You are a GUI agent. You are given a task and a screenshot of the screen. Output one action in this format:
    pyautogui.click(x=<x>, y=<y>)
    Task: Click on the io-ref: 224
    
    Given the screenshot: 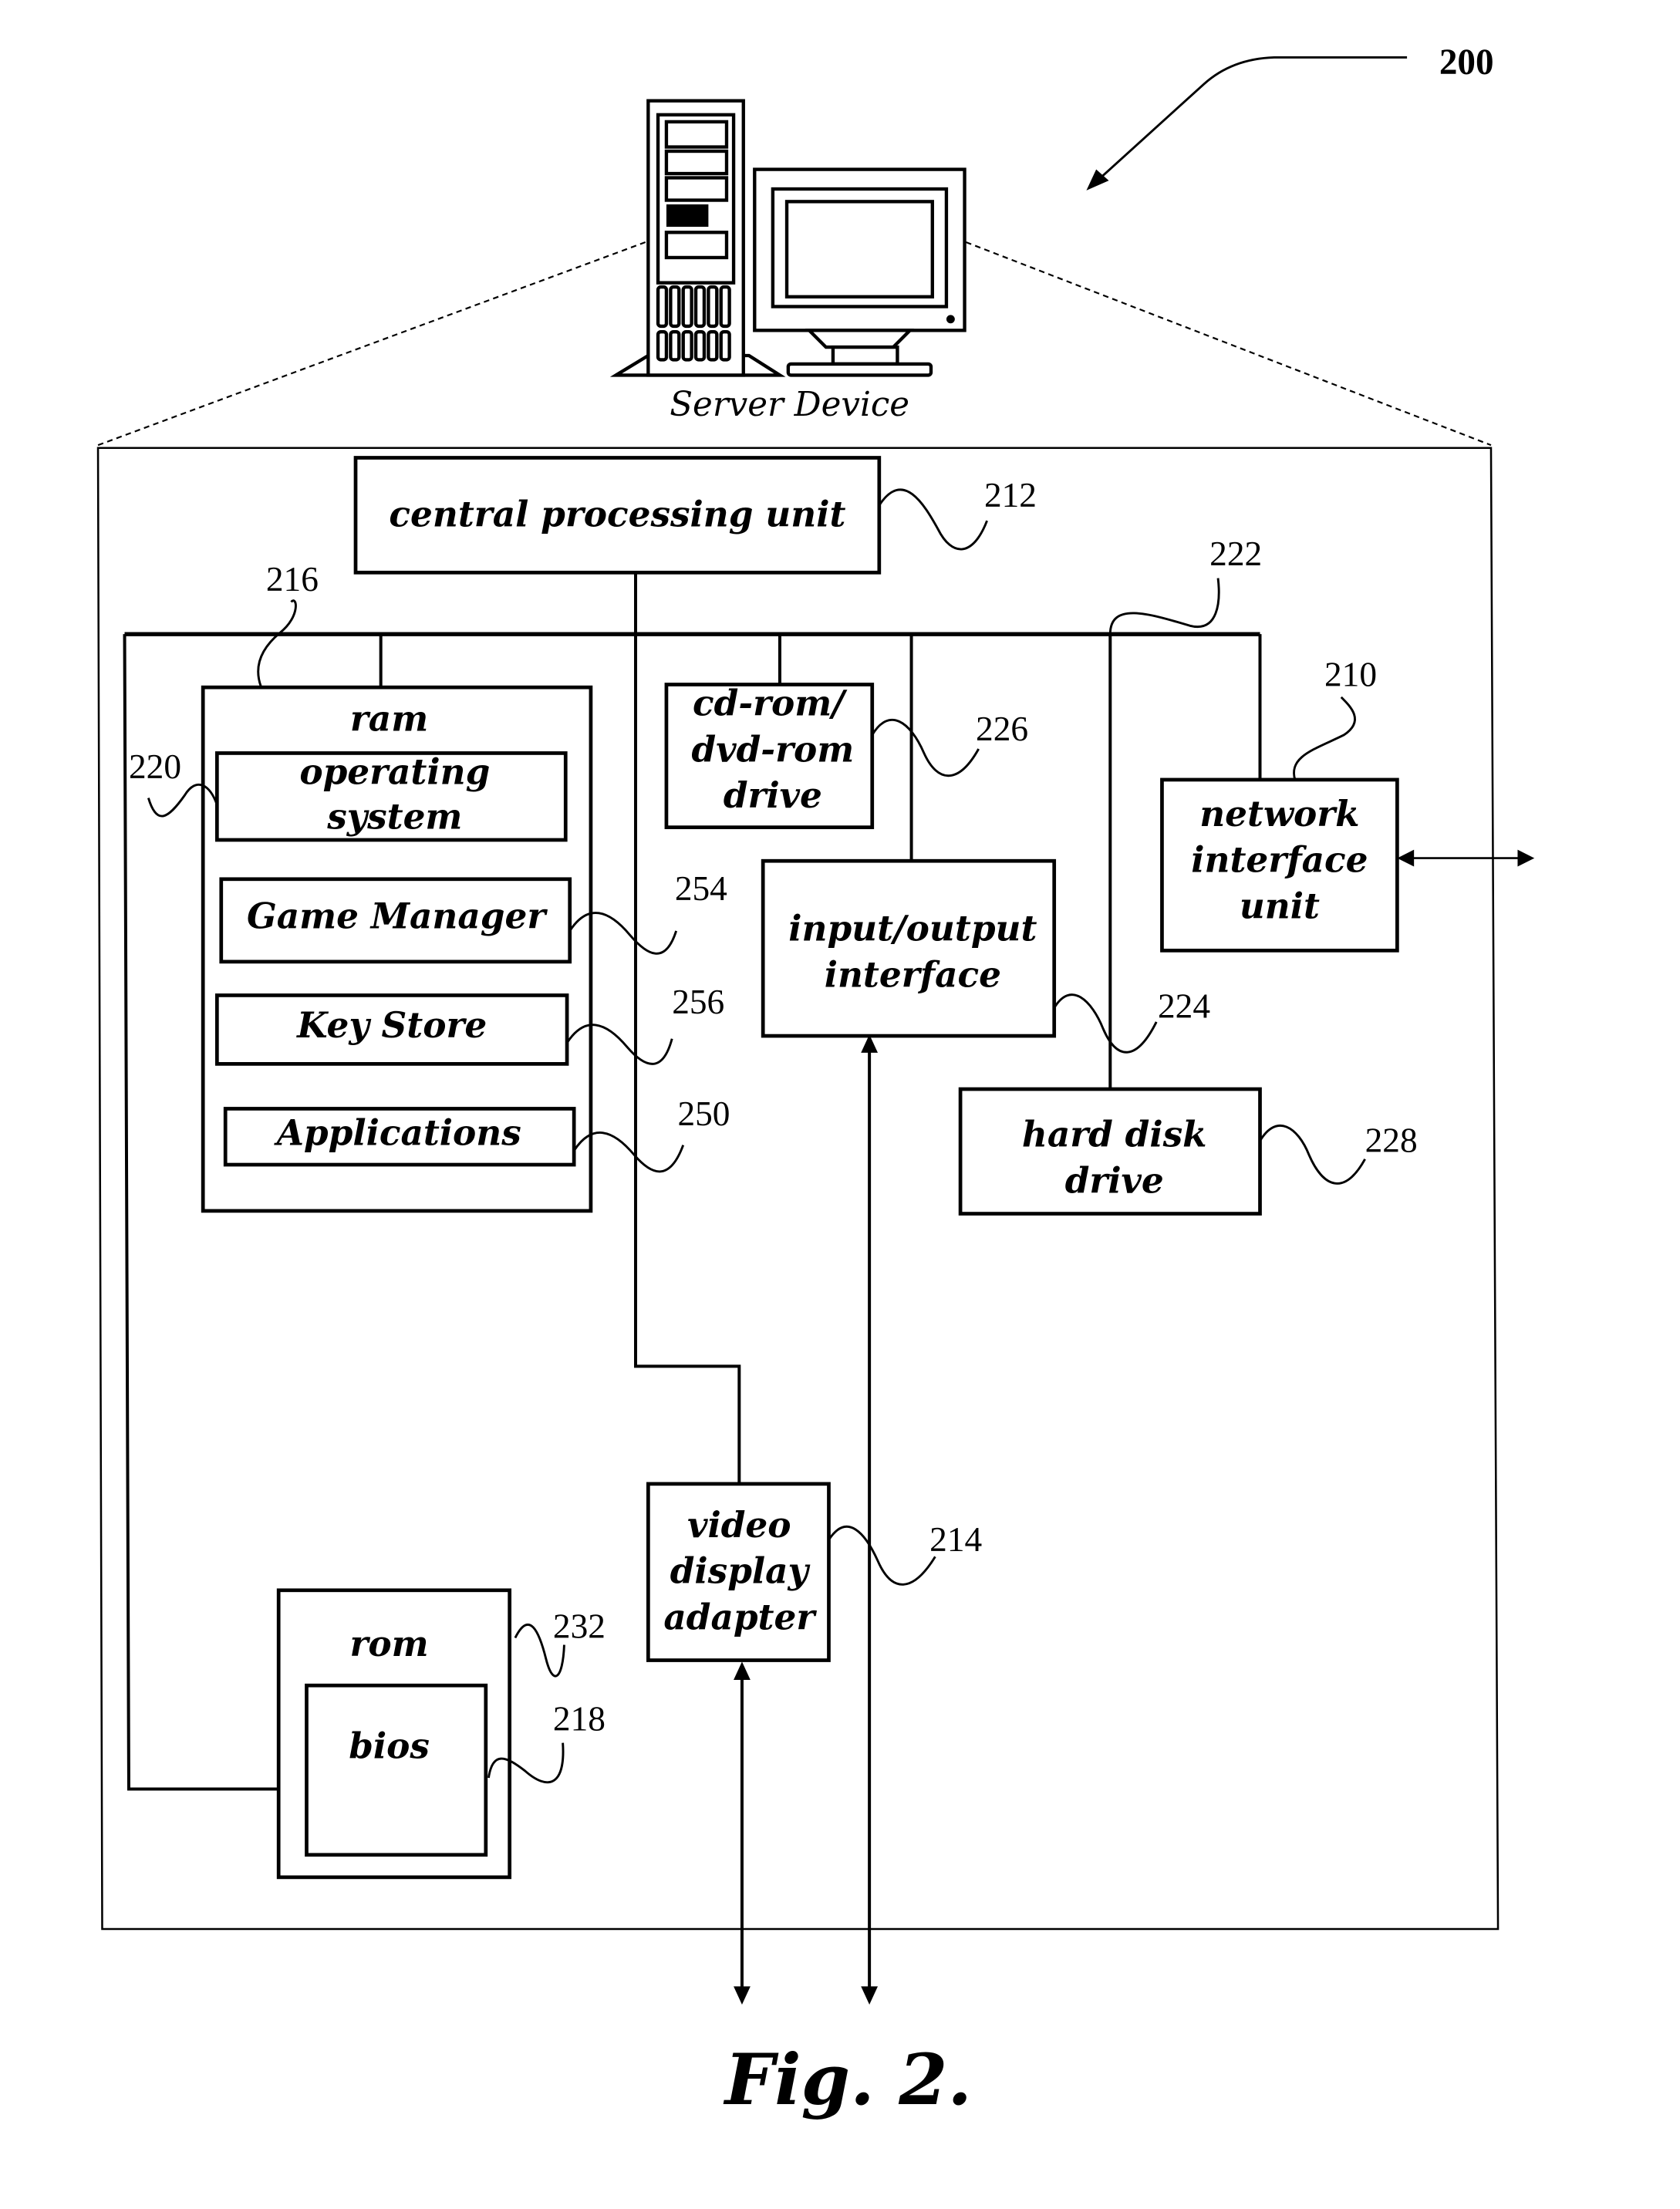 What is the action you would take?
    pyautogui.click(x=1184, y=1005)
    